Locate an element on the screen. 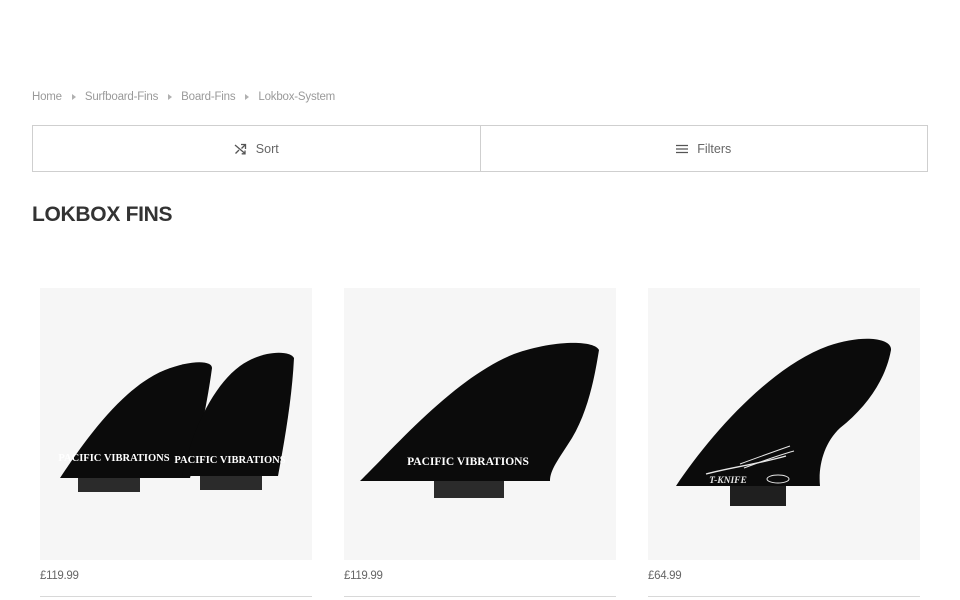 This screenshot has height=600, width=960. filters-label: Filters is located at coordinates (714, 148).